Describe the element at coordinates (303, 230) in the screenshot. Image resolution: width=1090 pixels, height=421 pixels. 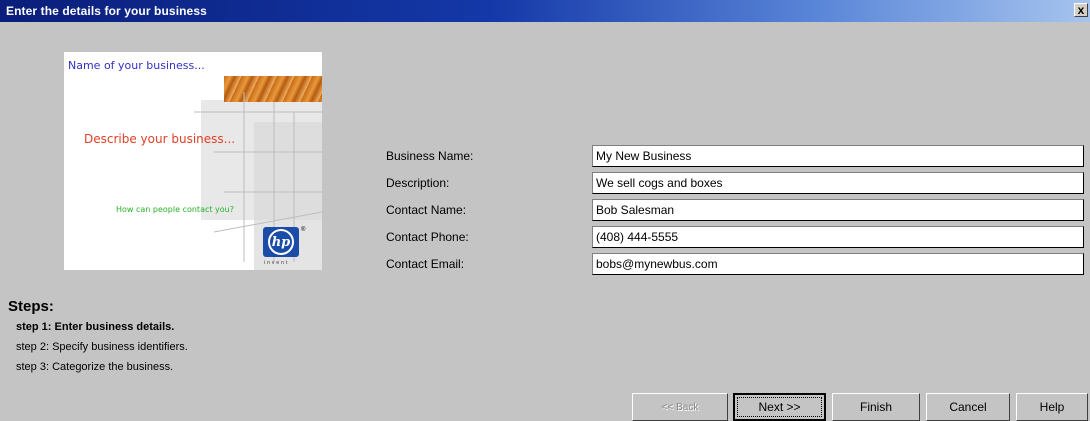
I see `registered-mark: ®` at that location.